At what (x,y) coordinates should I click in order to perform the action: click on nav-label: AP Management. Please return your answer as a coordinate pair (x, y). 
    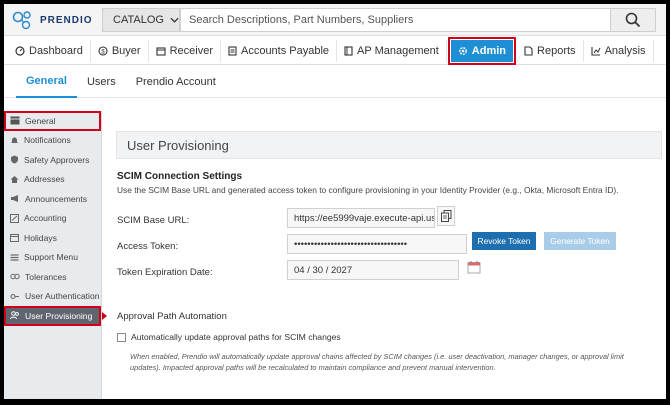
    Looking at the image, I should click on (398, 50).